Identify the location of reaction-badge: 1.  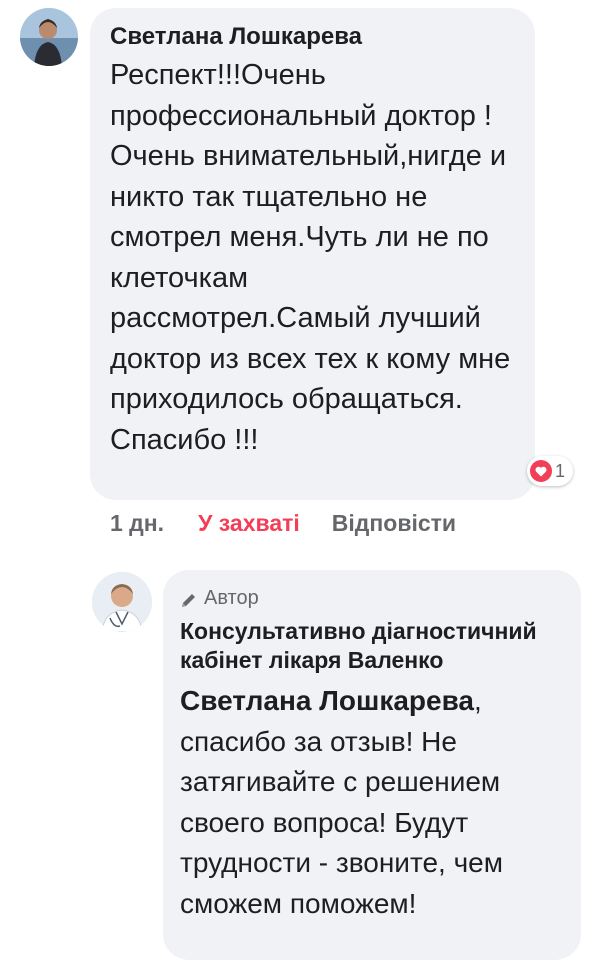
(550, 471).